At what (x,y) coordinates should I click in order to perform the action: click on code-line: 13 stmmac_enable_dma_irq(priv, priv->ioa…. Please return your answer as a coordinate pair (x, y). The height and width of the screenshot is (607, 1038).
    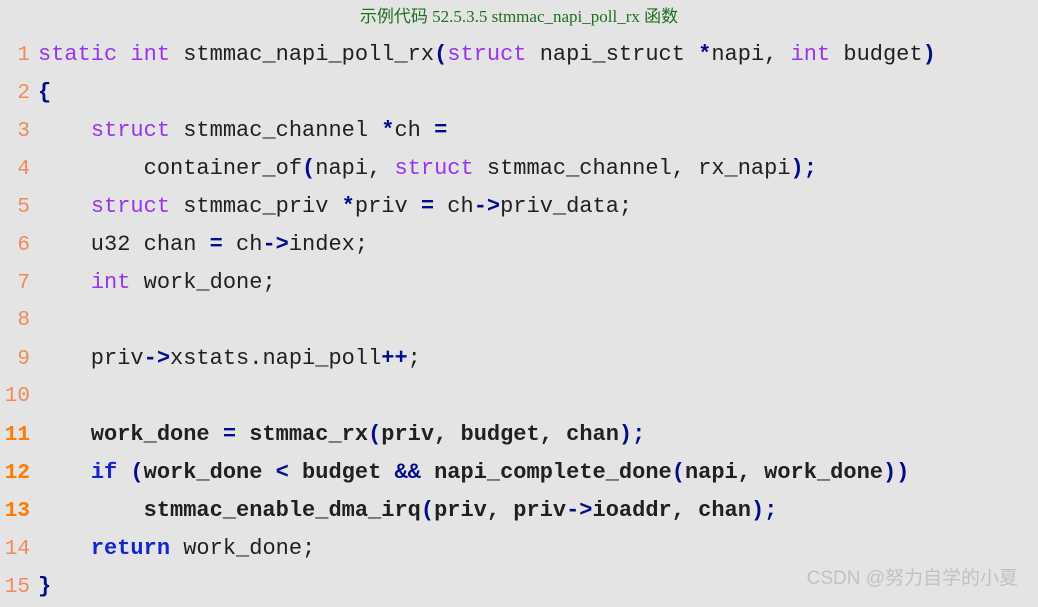
    Looking at the image, I should click on (519, 511).